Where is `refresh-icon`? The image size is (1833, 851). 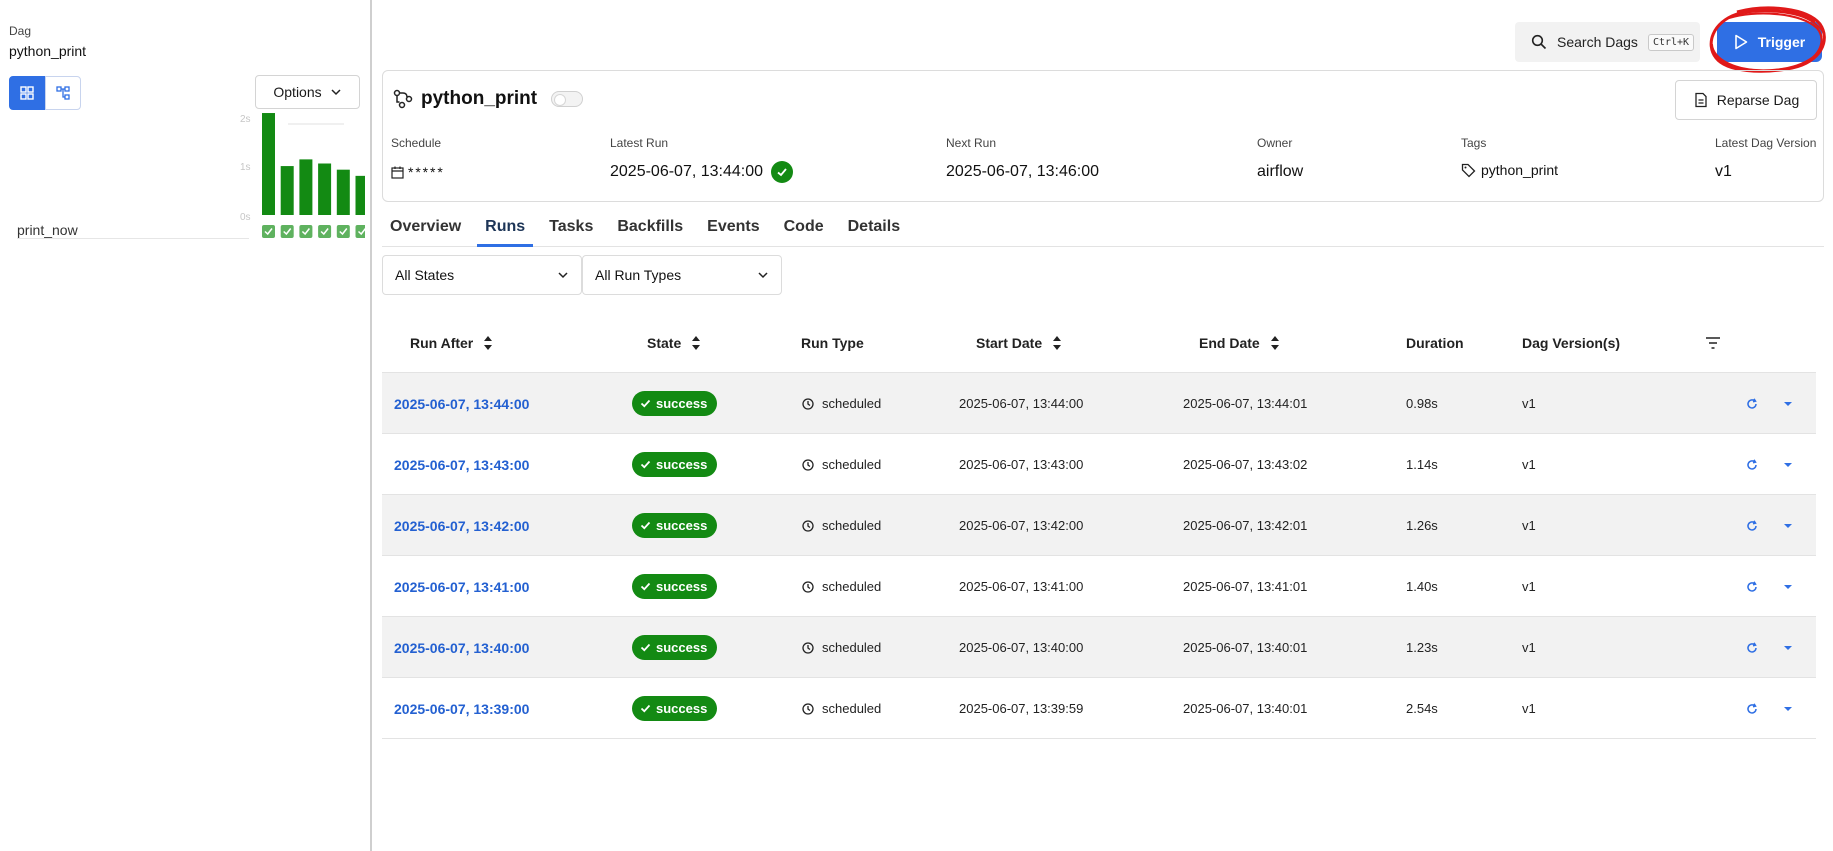
refresh-icon is located at coordinates (1752, 403).